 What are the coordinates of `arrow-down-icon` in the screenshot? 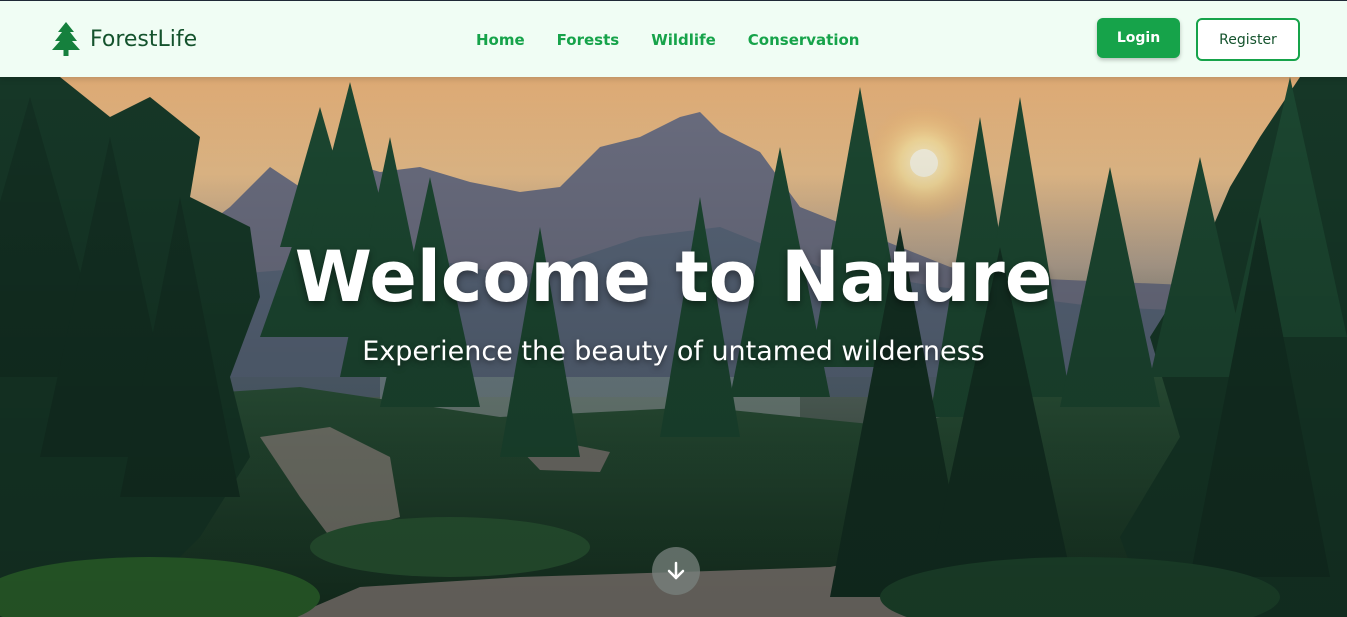 It's located at (676, 570).